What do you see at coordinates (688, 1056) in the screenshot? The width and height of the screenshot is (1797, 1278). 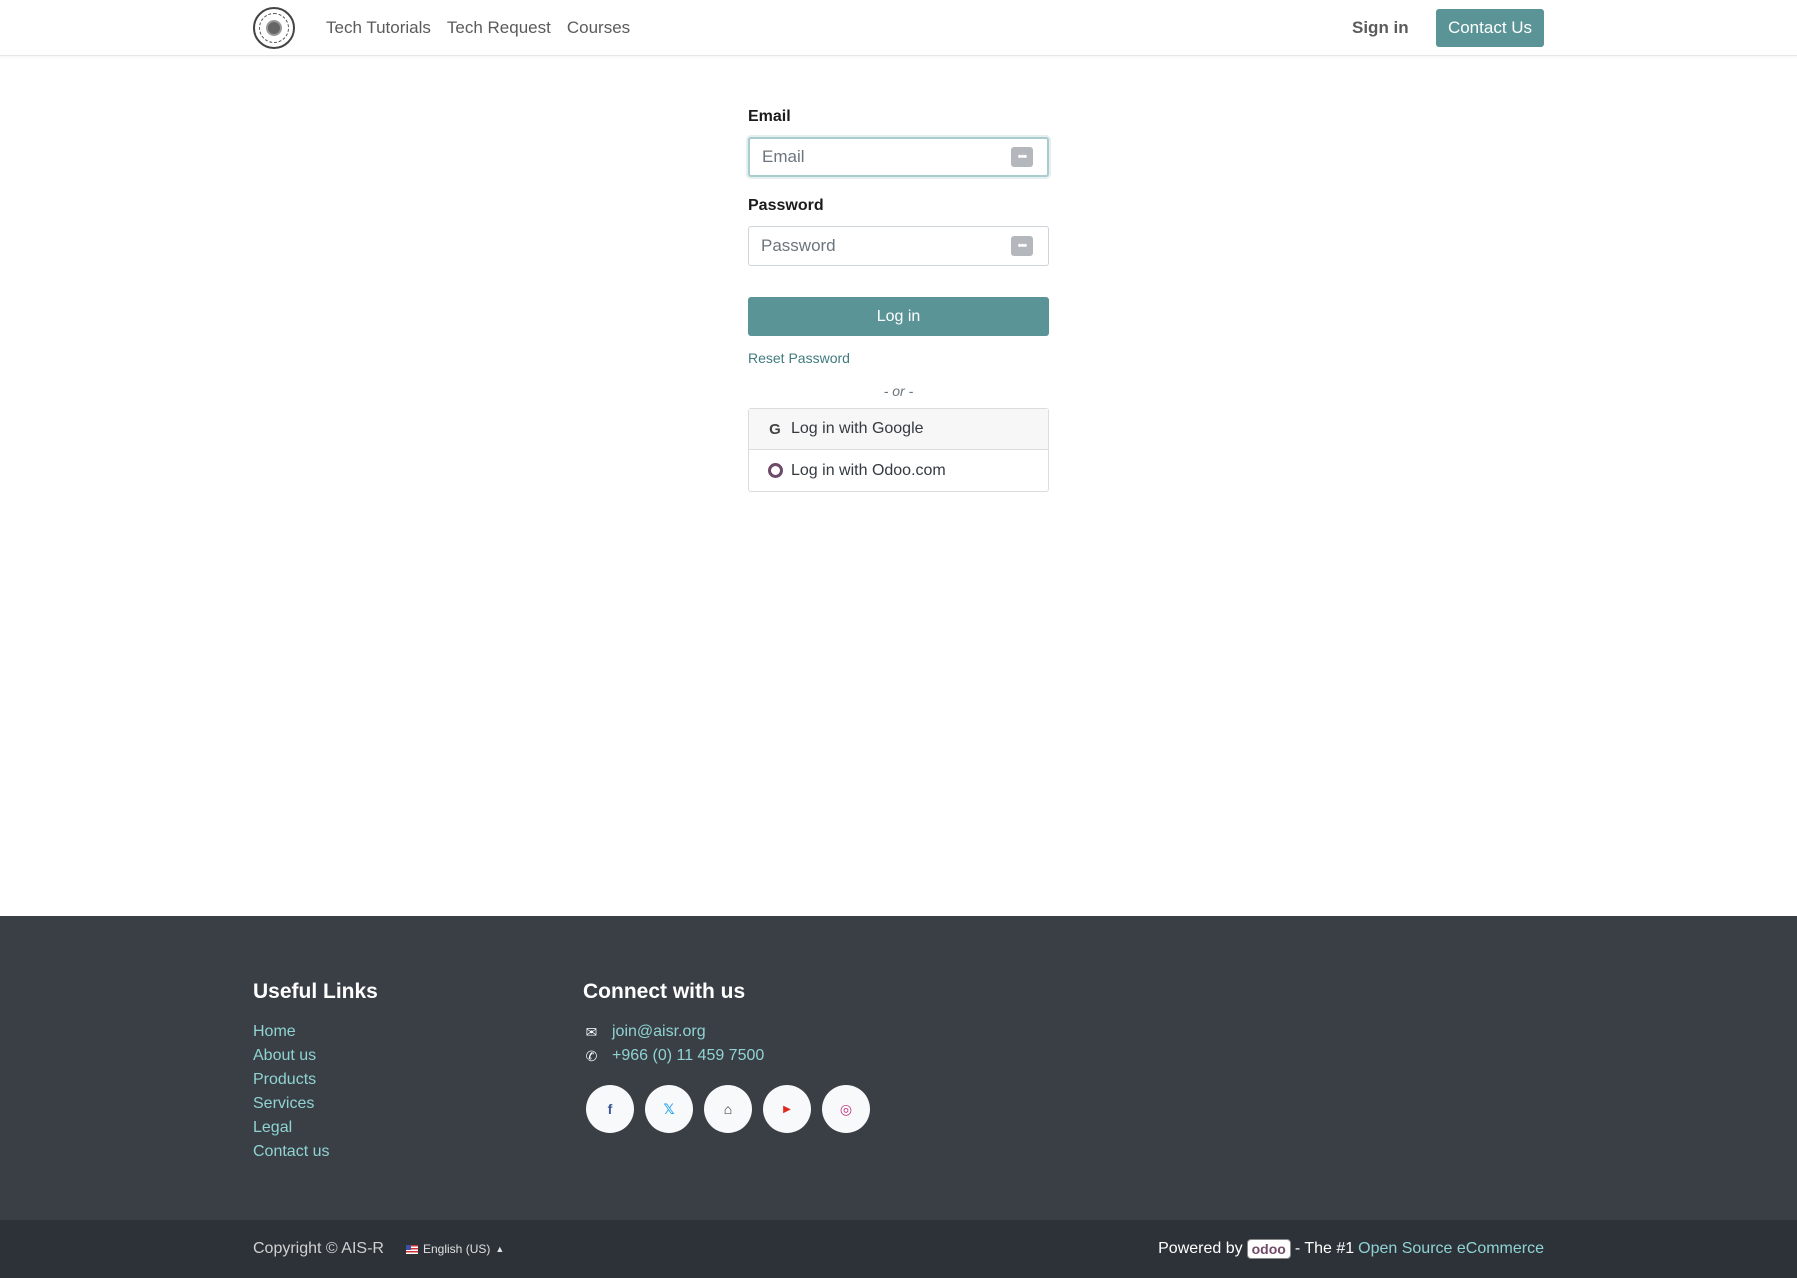 I see `contact-phone-link: +966 (0) 11 459 7500` at bounding box center [688, 1056].